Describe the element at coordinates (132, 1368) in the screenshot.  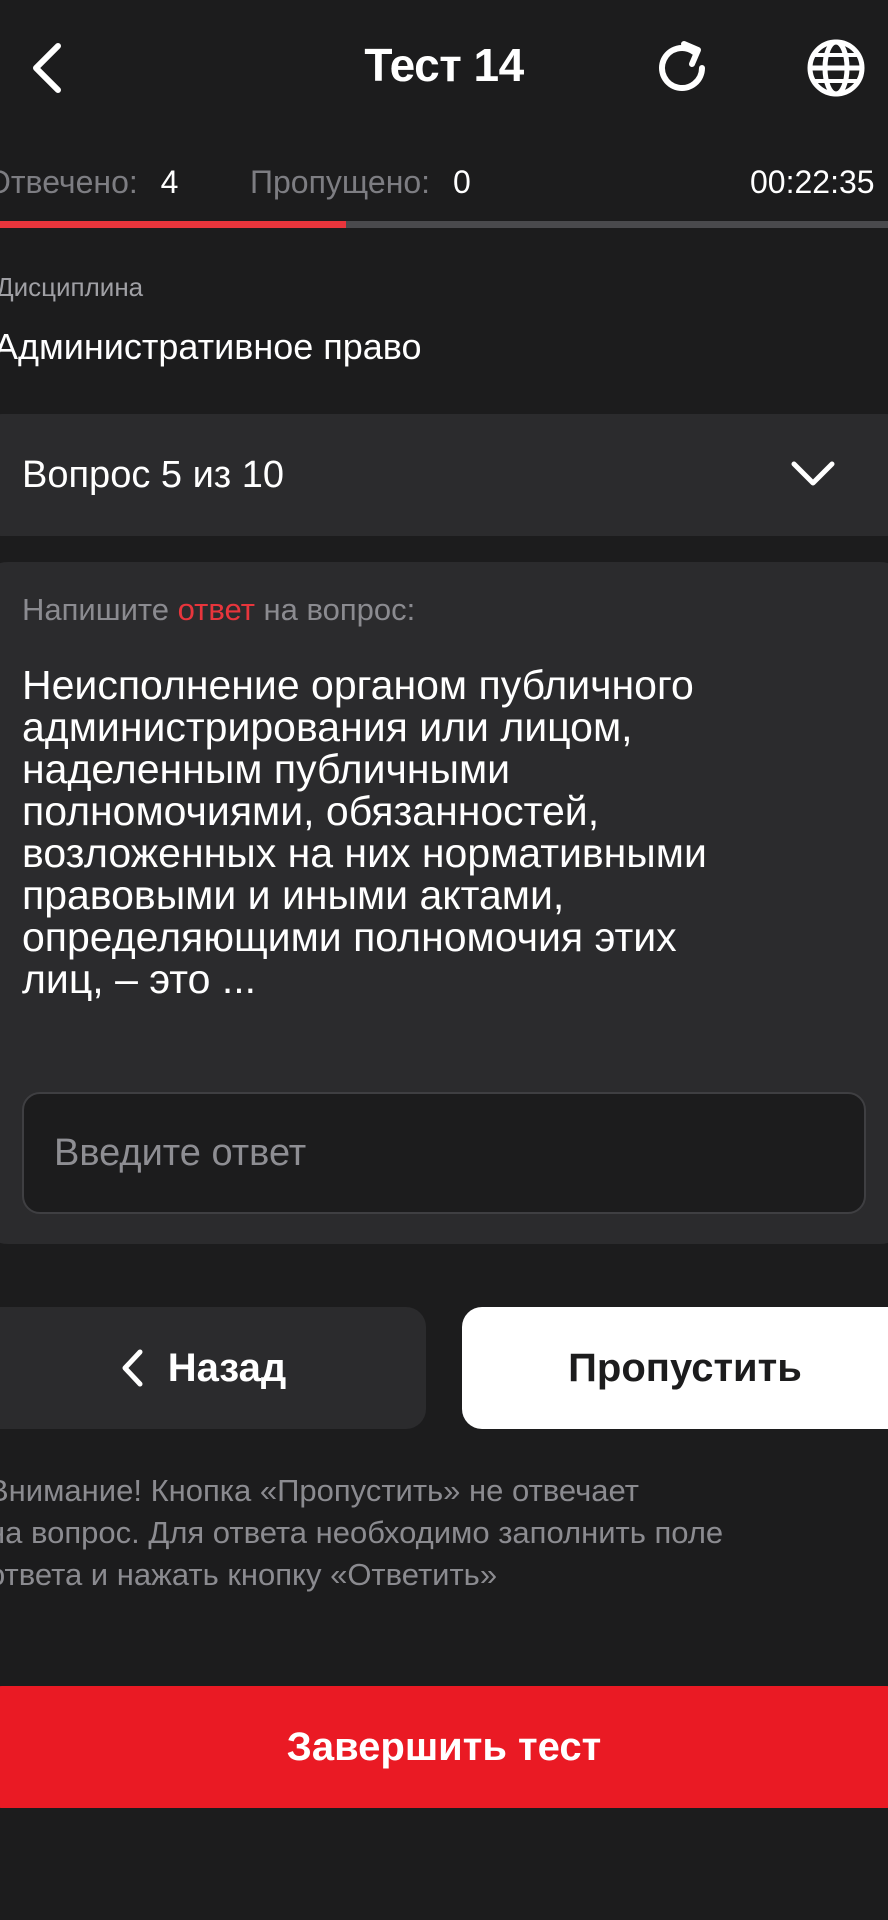
I see `chevron-left-icon` at that location.